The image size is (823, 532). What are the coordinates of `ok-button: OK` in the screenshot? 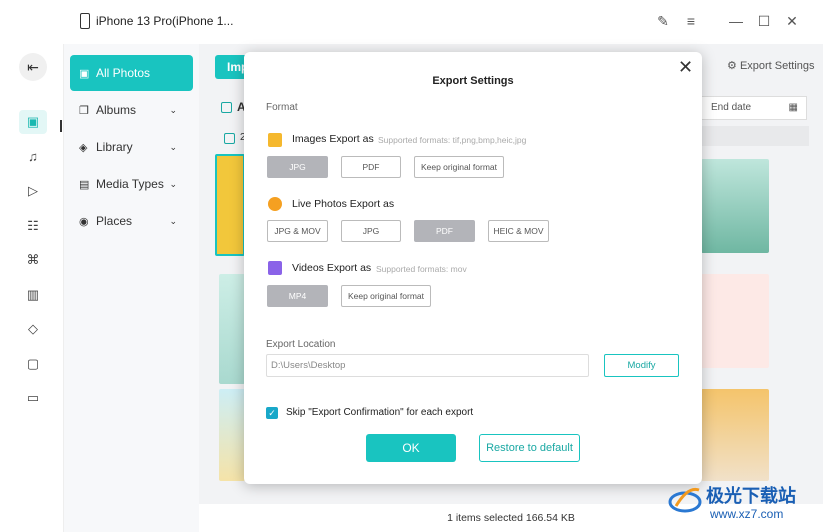 It's located at (411, 448).